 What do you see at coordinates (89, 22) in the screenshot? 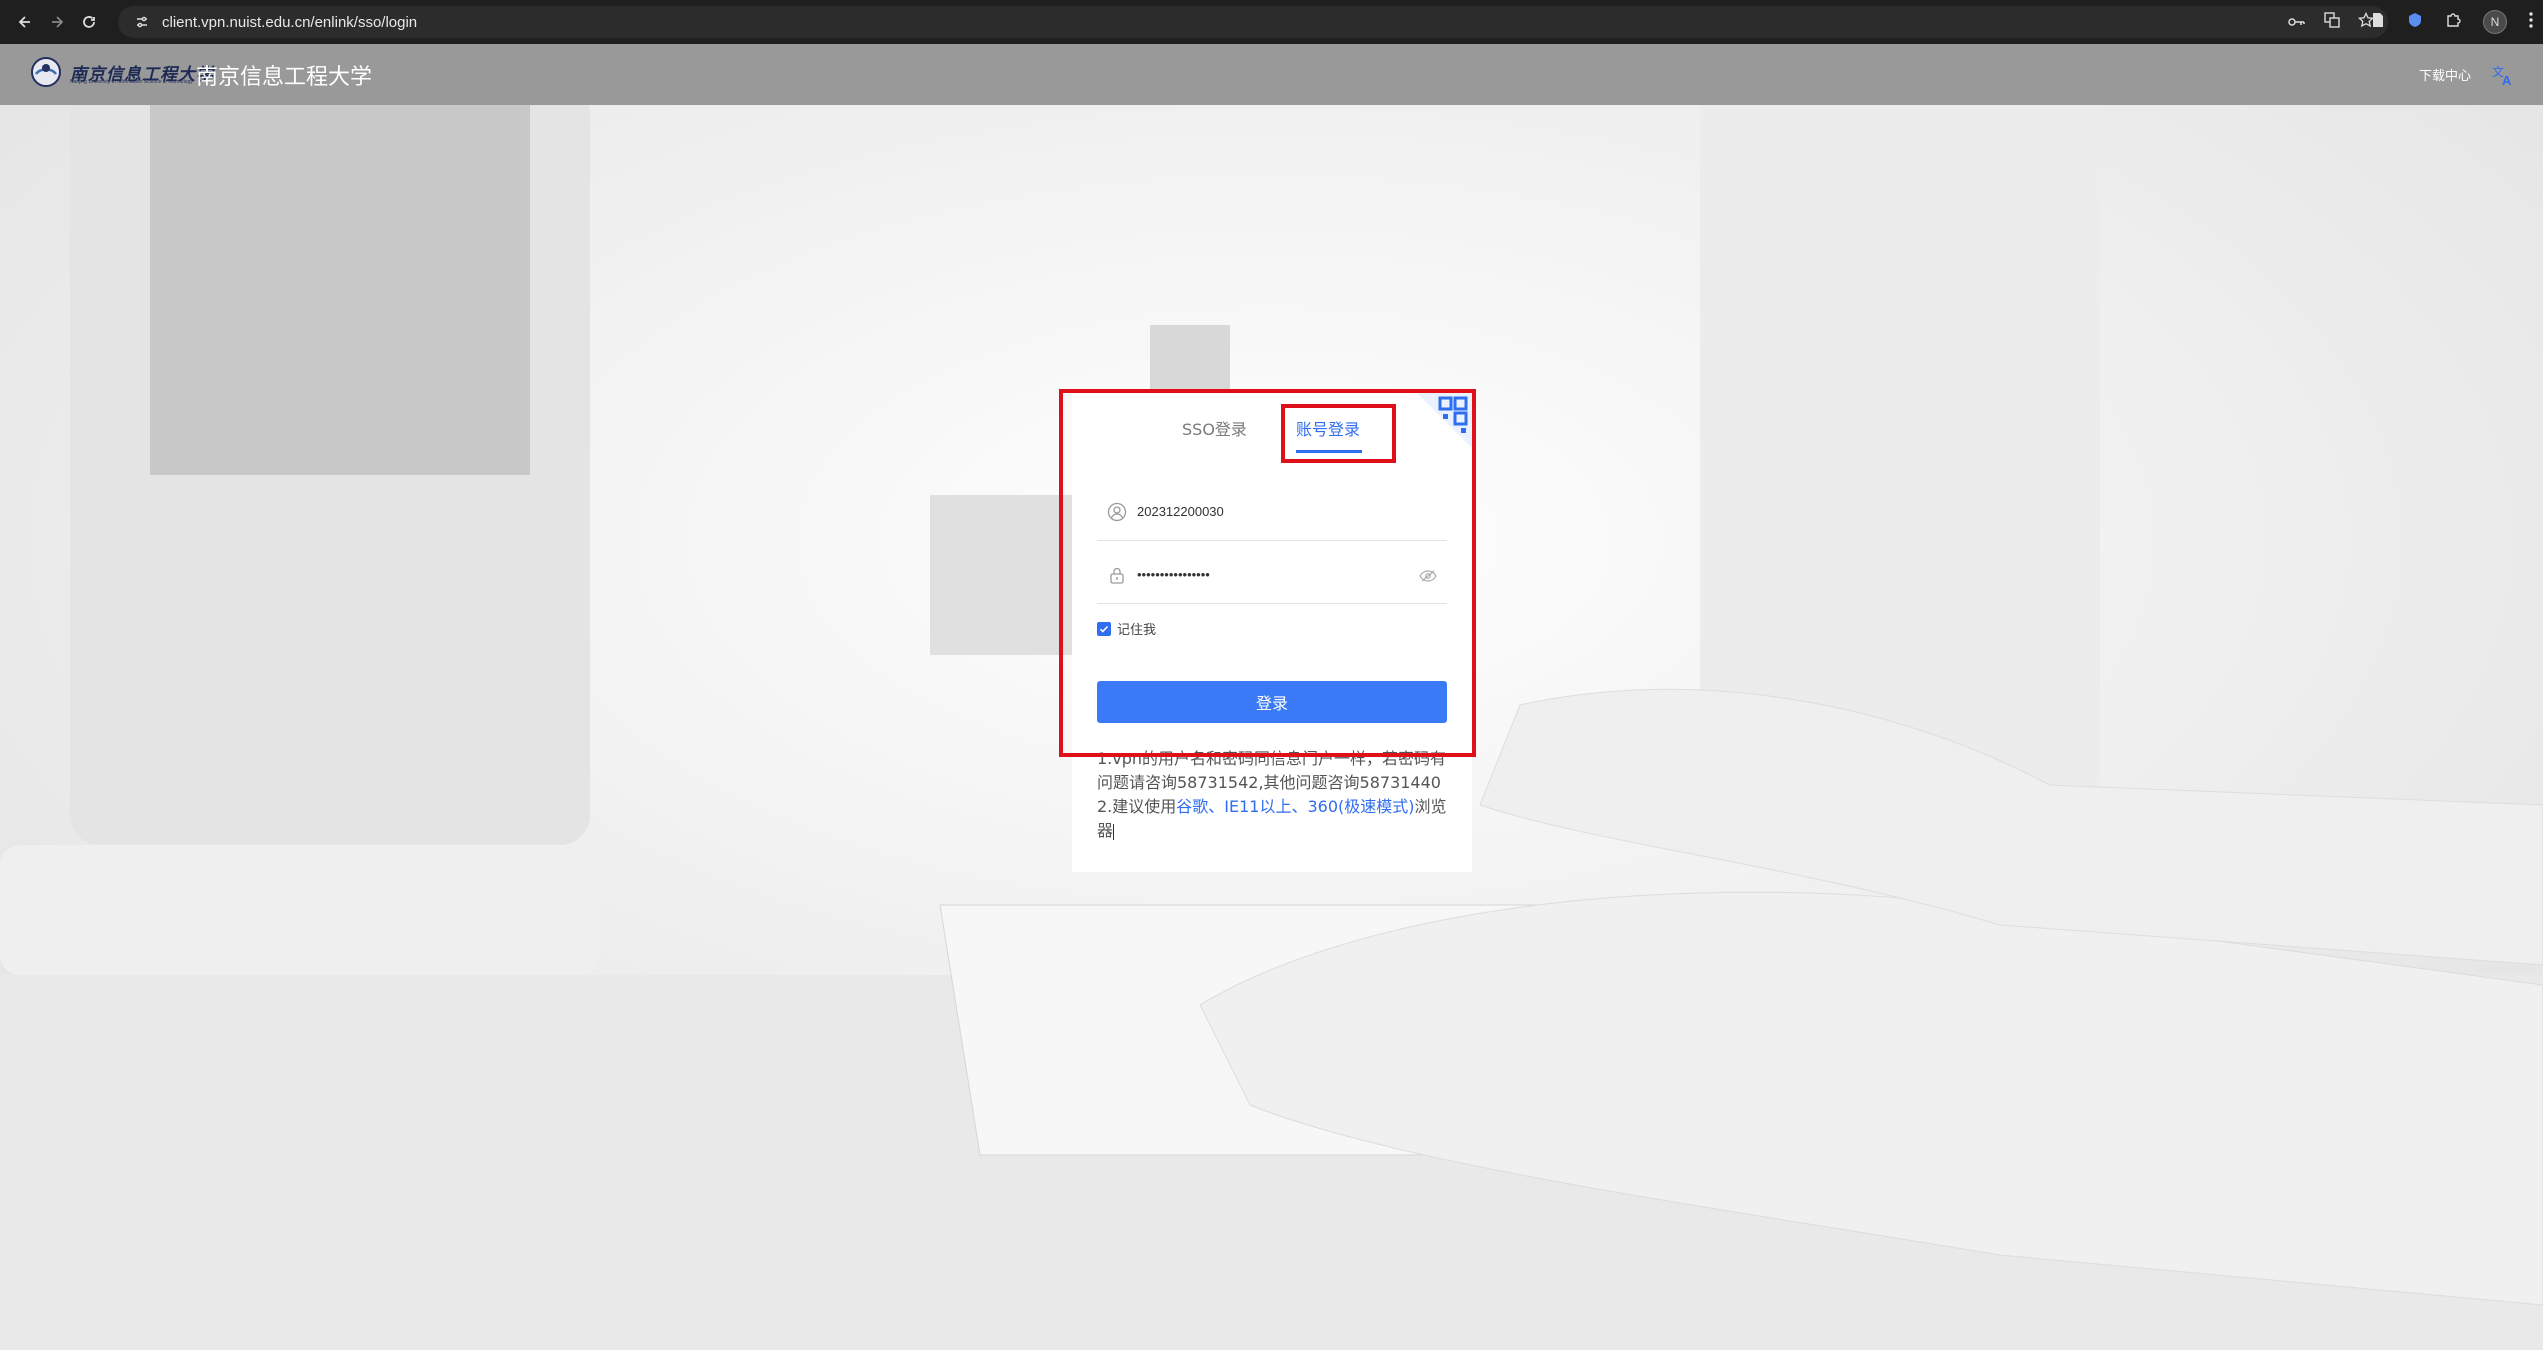
I see `reload-icon` at bounding box center [89, 22].